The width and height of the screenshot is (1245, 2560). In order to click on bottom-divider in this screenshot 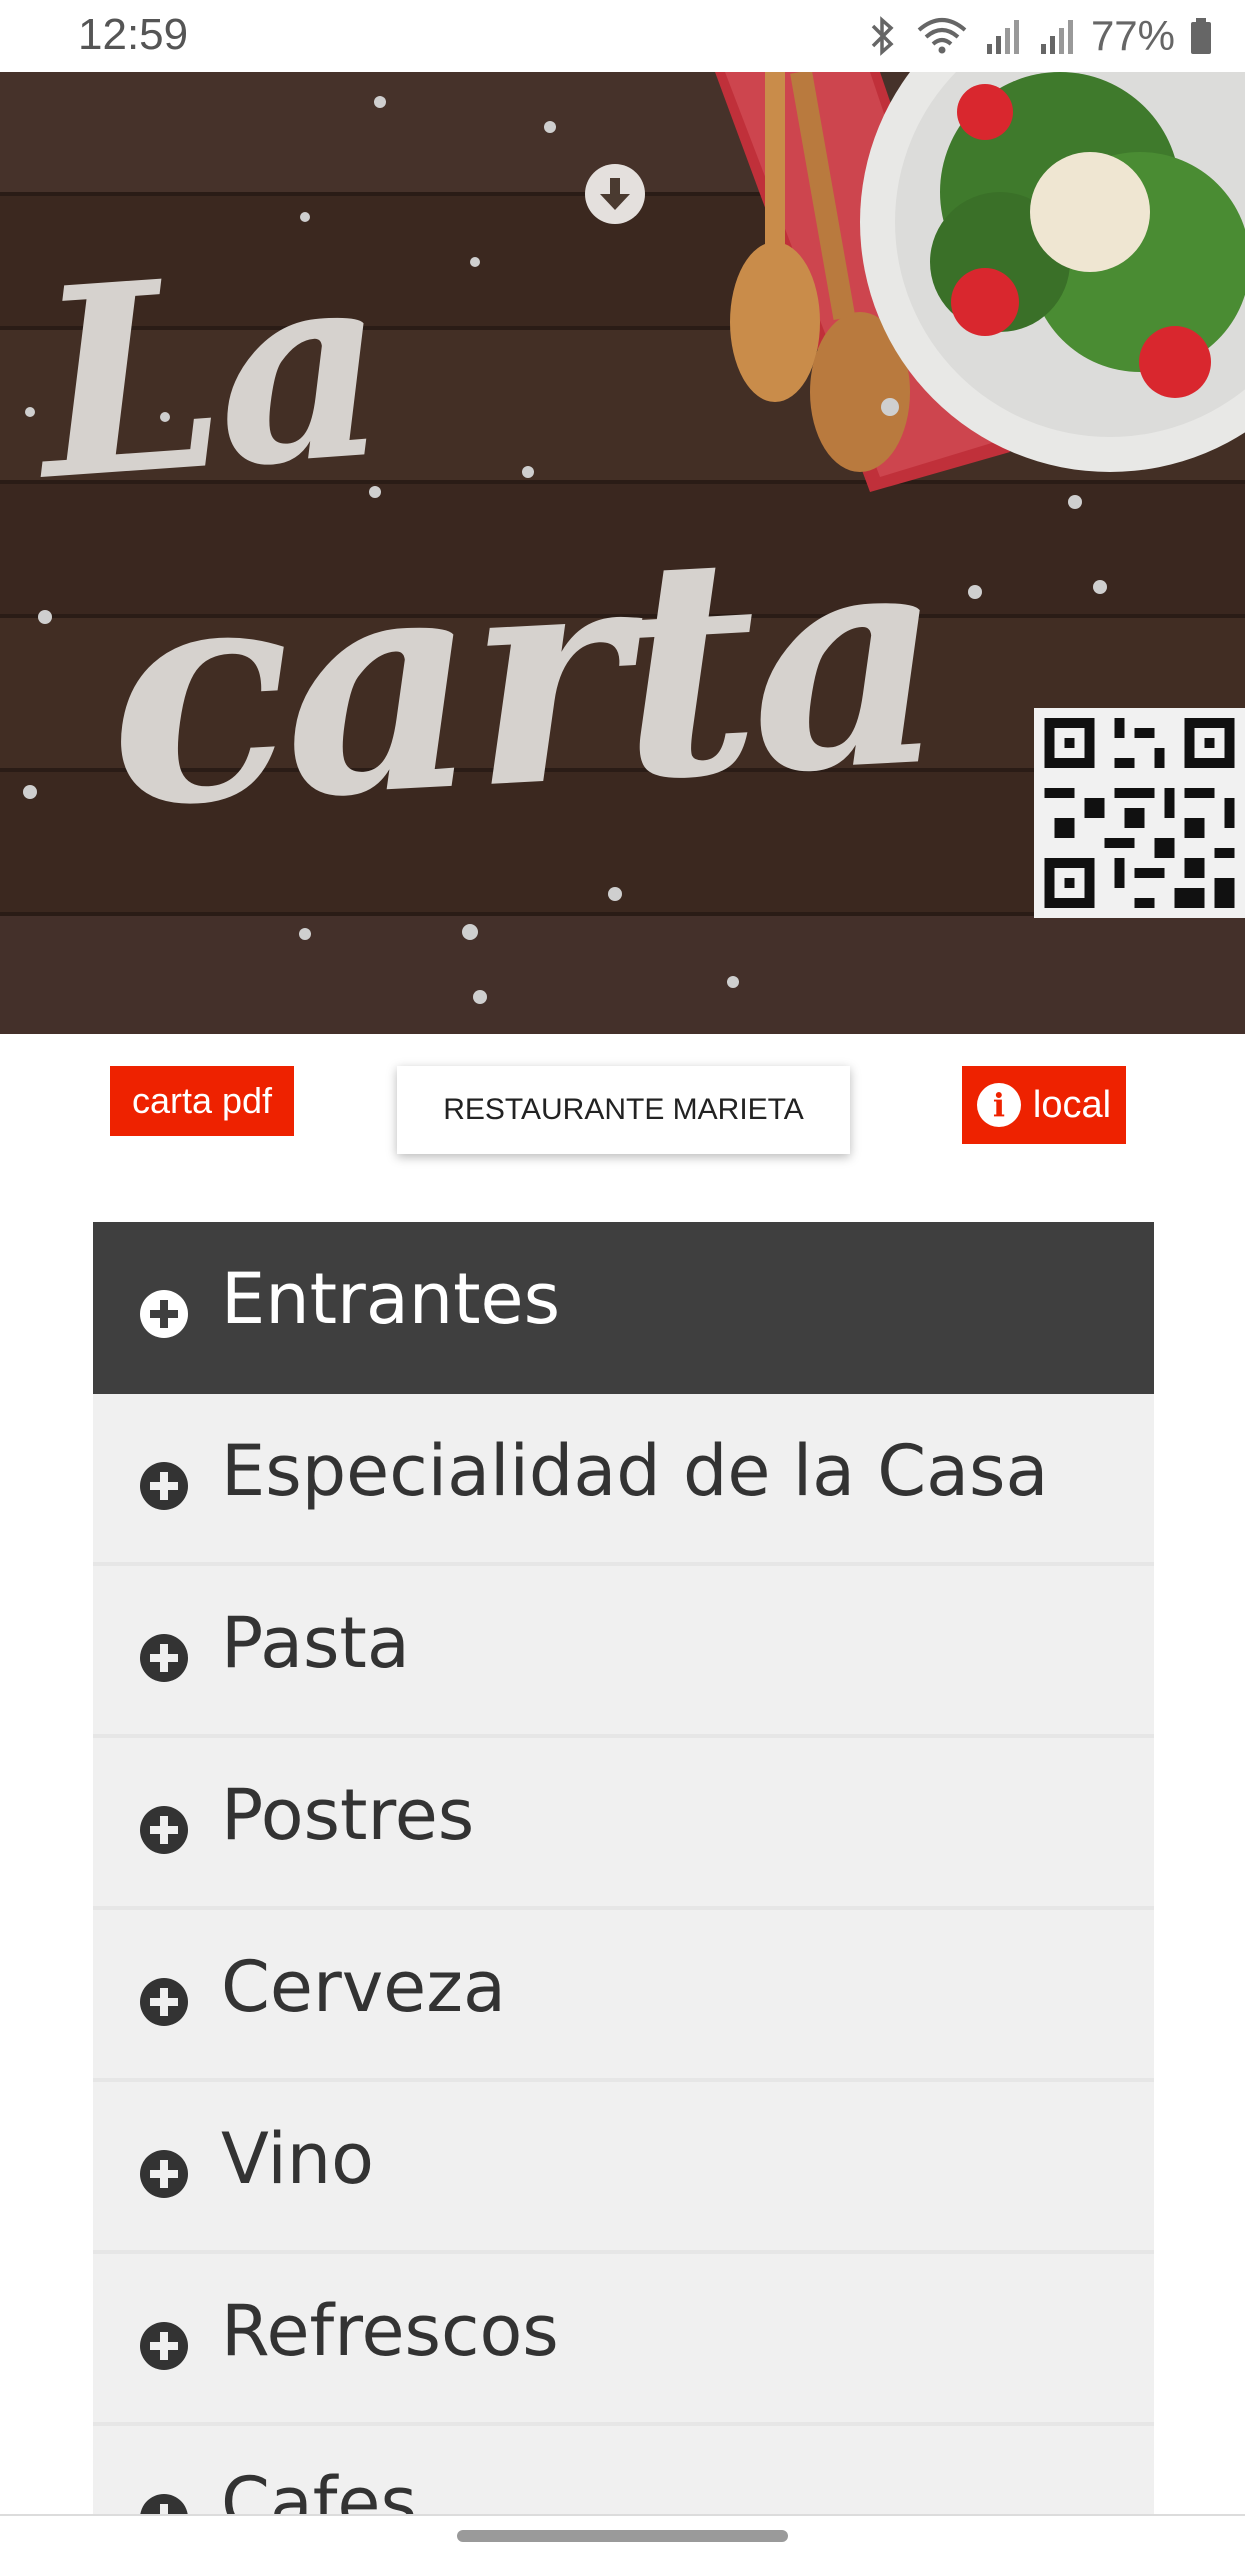, I will do `click(622, 2515)`.